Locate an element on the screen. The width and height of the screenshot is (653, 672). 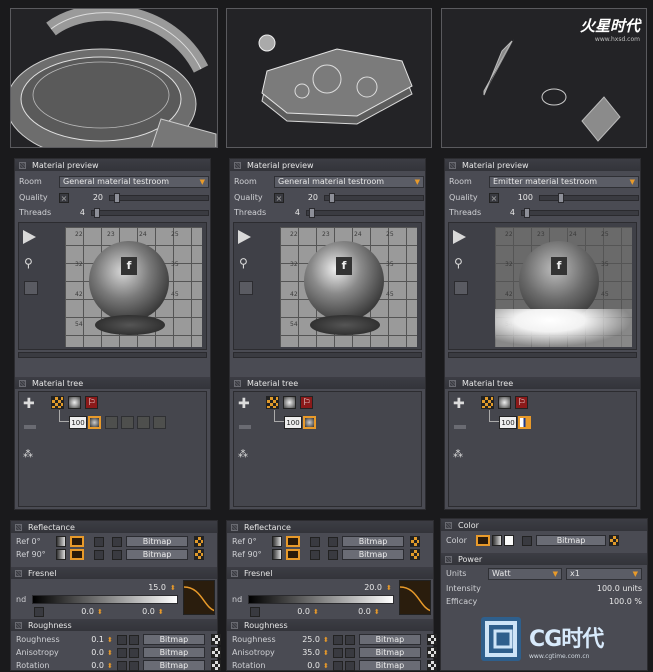
viewport-emitter-planes: 火星时代 www.hxsd.com is located at coordinates (544, 78).